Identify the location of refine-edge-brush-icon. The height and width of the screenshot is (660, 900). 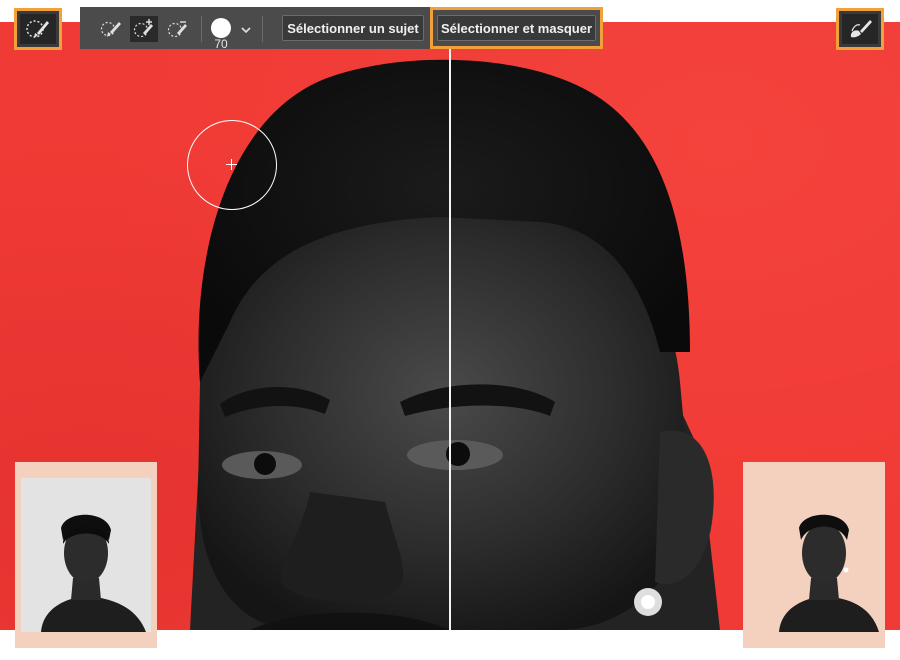
(861, 29).